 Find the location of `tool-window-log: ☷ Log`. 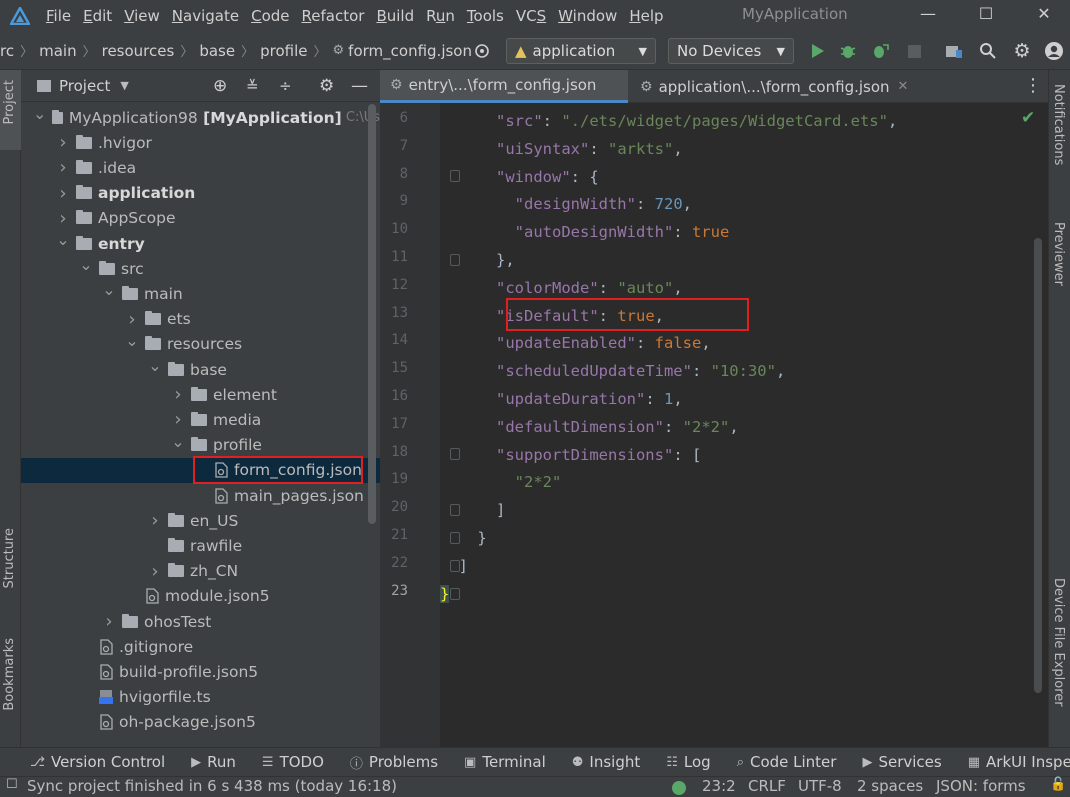

tool-window-log: ☷ Log is located at coordinates (688, 762).